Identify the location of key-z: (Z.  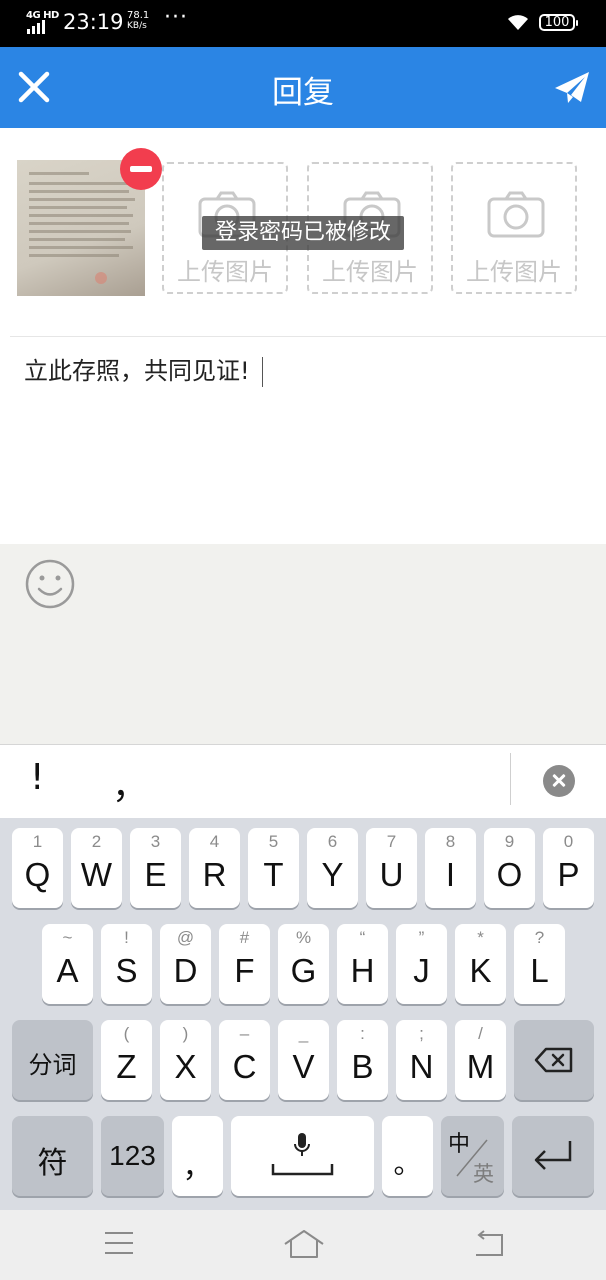
(126, 1060).